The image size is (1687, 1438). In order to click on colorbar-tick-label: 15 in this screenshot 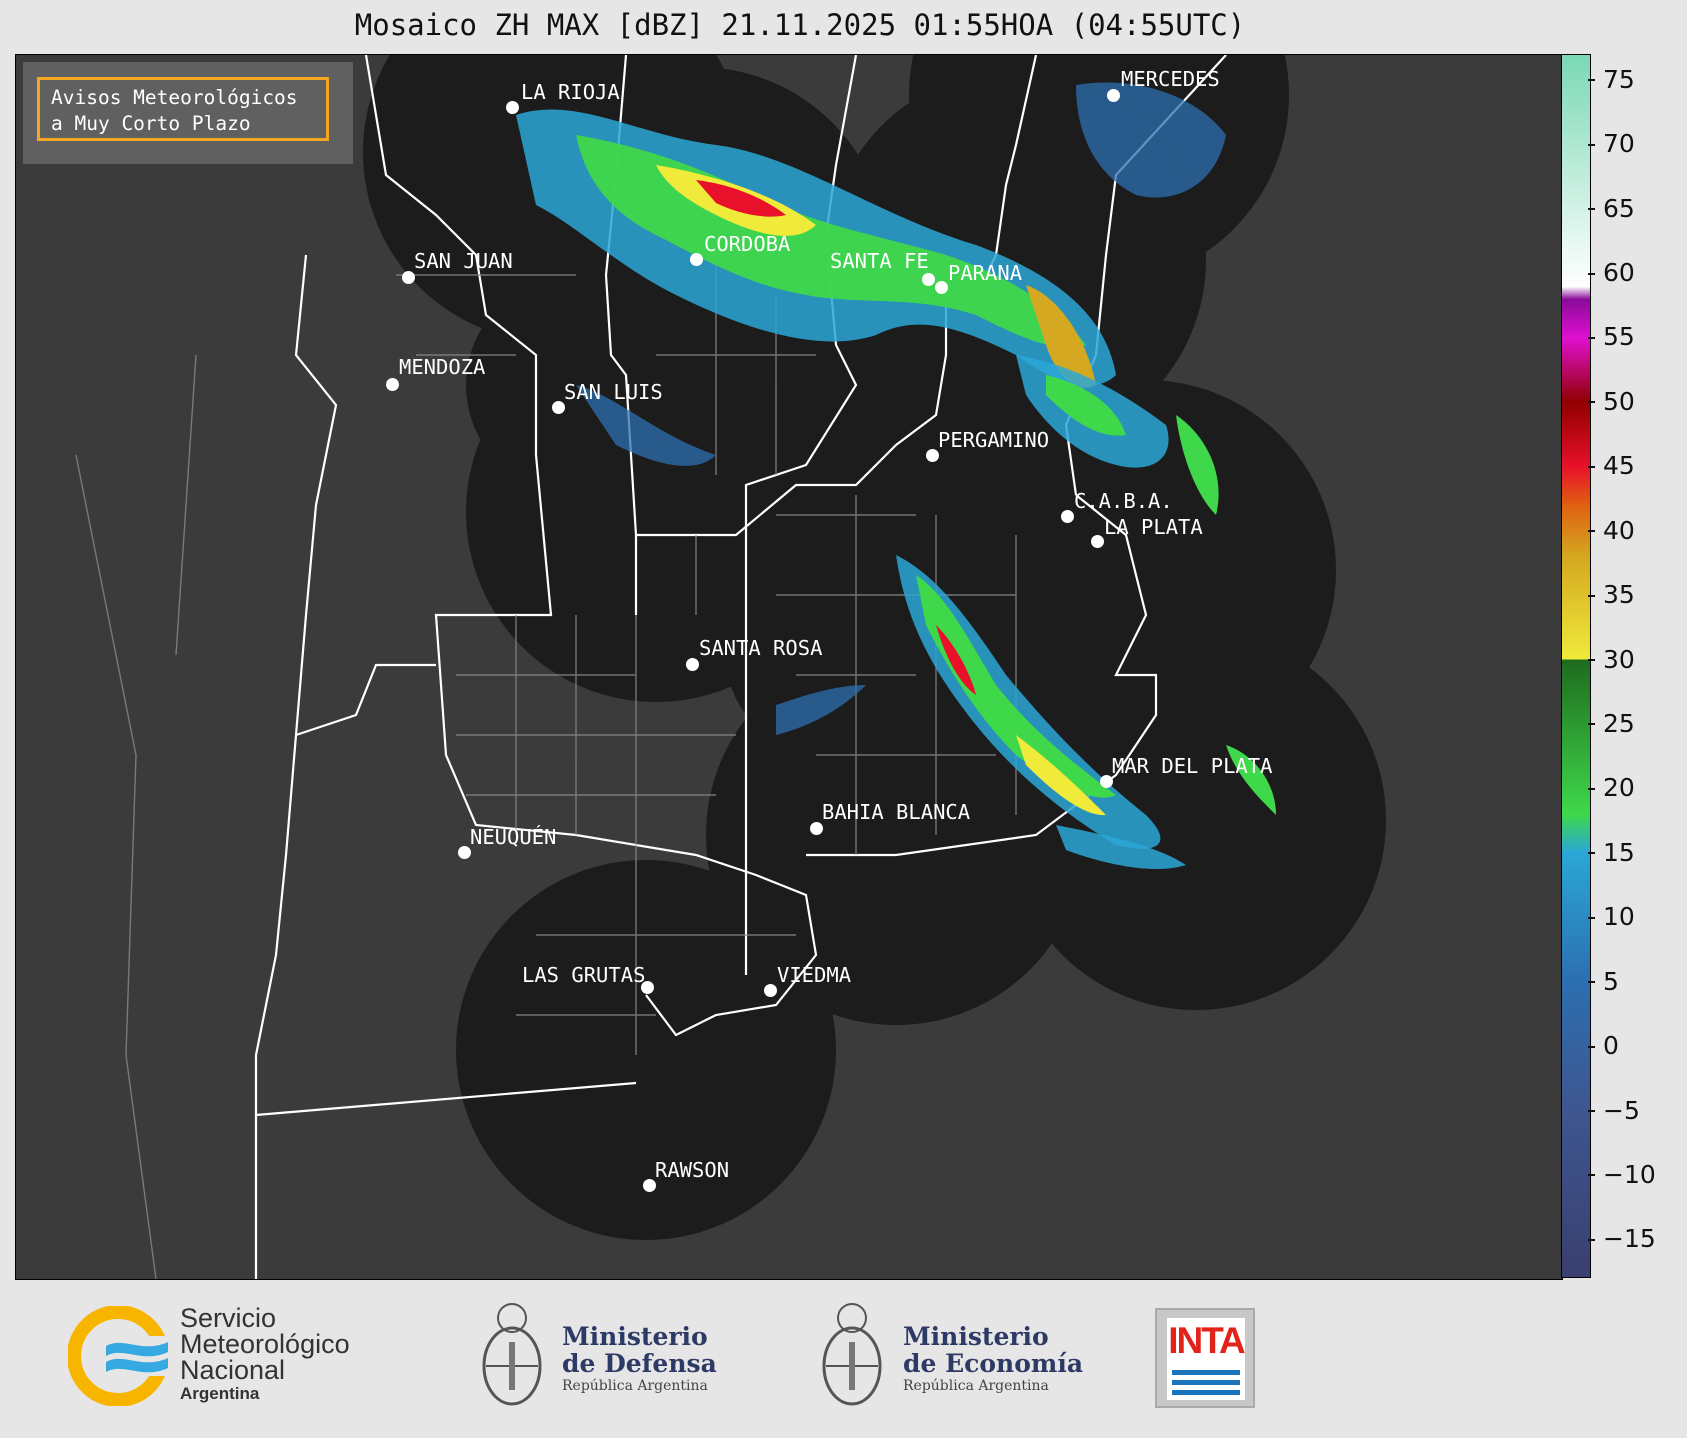, I will do `click(1611, 852)`.